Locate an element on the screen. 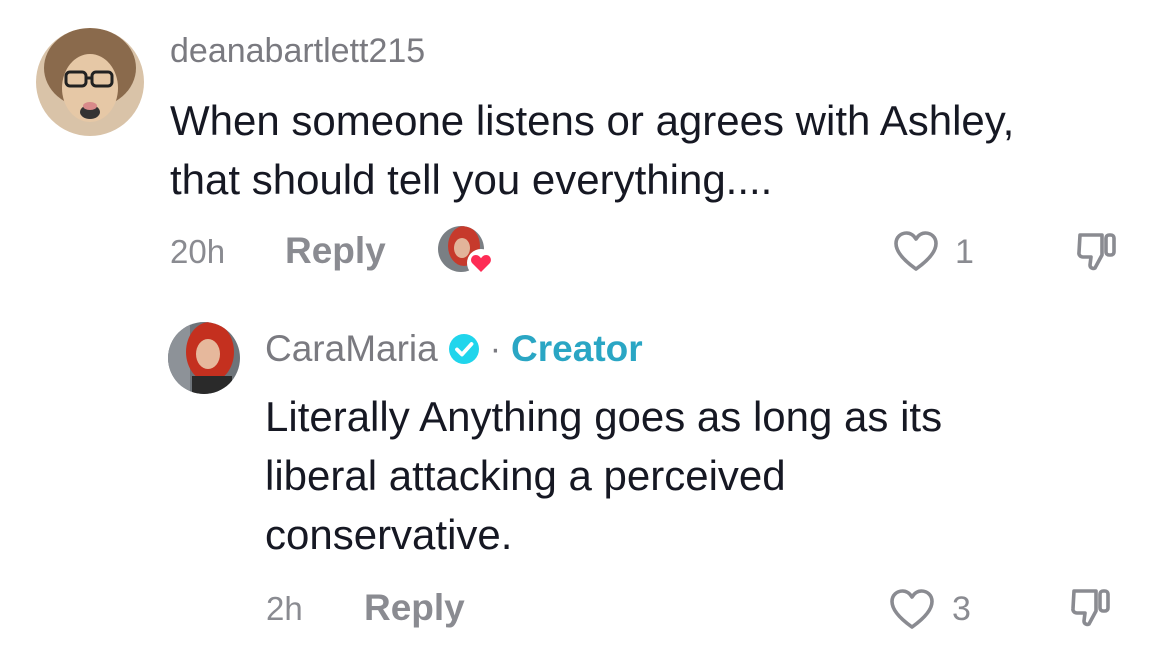 The height and width of the screenshot is (660, 1170). creator-header: CaraMaria · Creator is located at coordinates (454, 349).